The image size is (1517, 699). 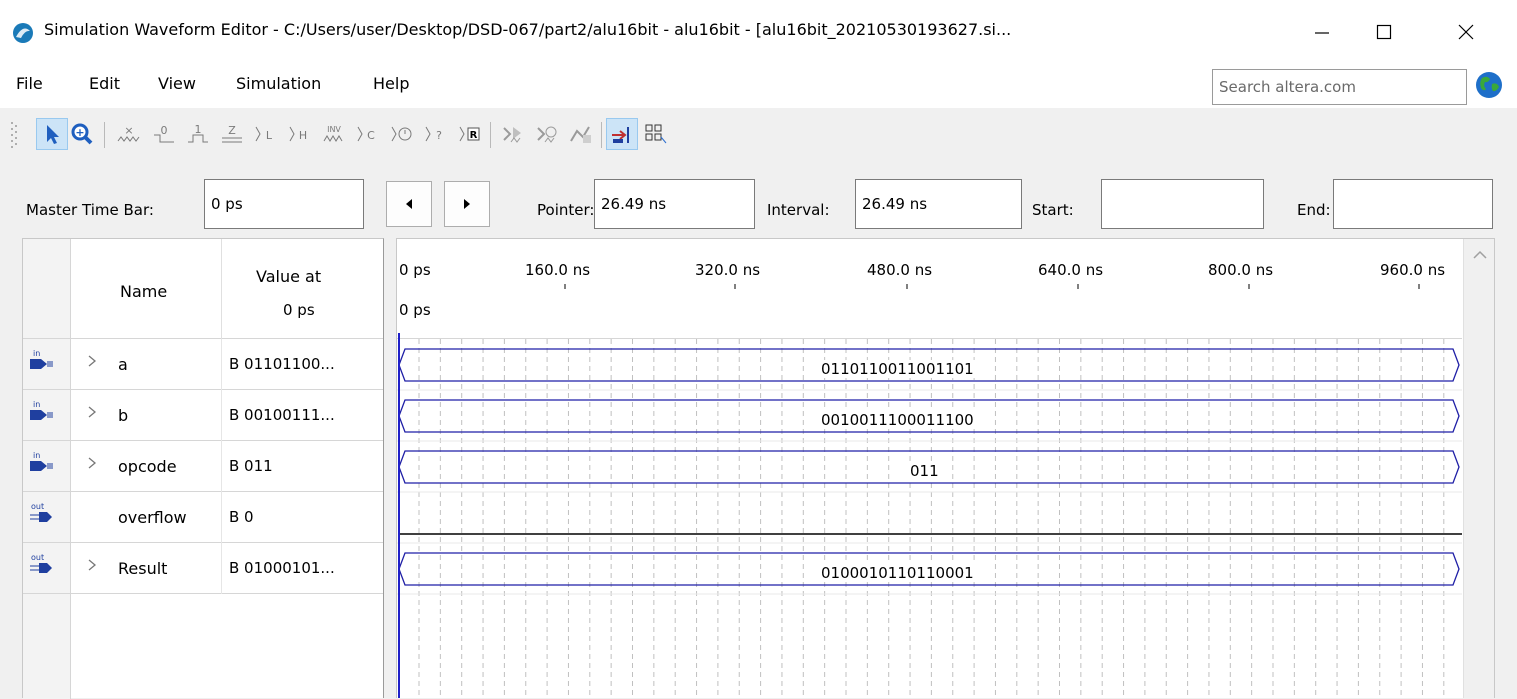 What do you see at coordinates (798, 210) in the screenshot?
I see `interval-label: Interval:` at bounding box center [798, 210].